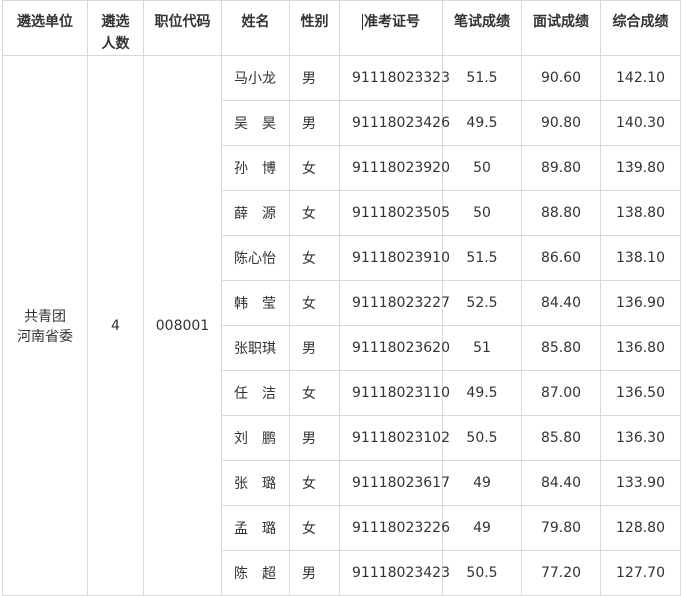 This screenshot has width=682, height=596. Describe the element at coordinates (115, 325) in the screenshot. I see `count-cell: 4` at that location.